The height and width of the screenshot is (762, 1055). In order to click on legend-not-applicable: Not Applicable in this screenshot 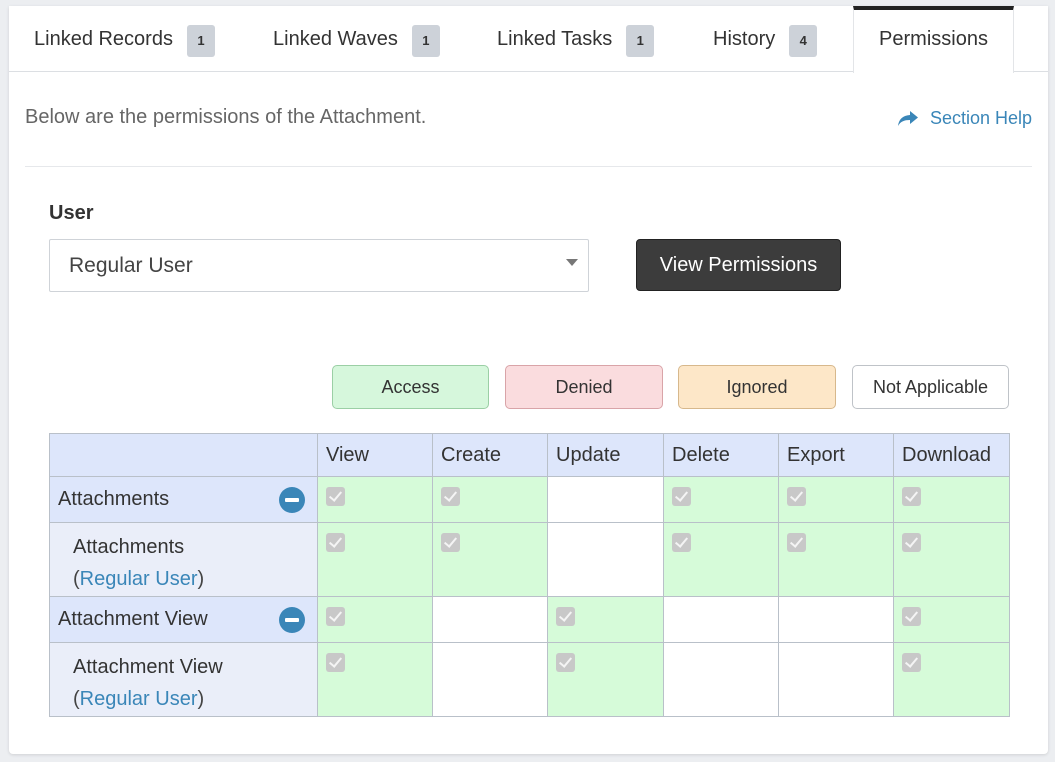, I will do `click(930, 387)`.